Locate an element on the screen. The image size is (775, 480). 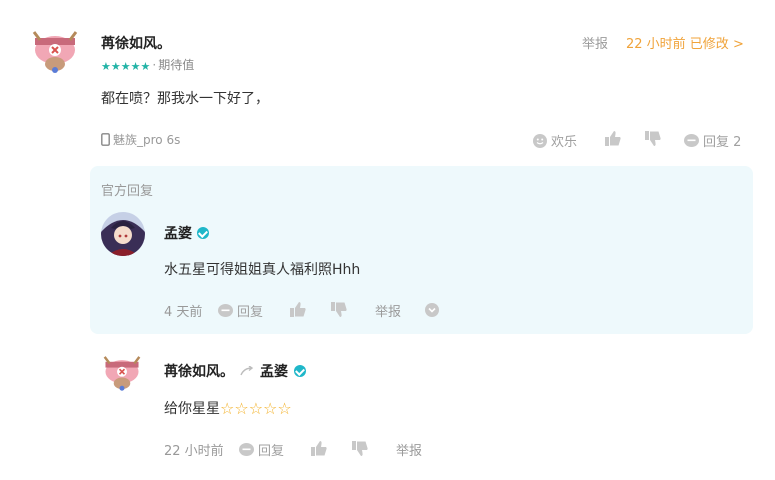
rating-label: 期待值 is located at coordinates (176, 65).